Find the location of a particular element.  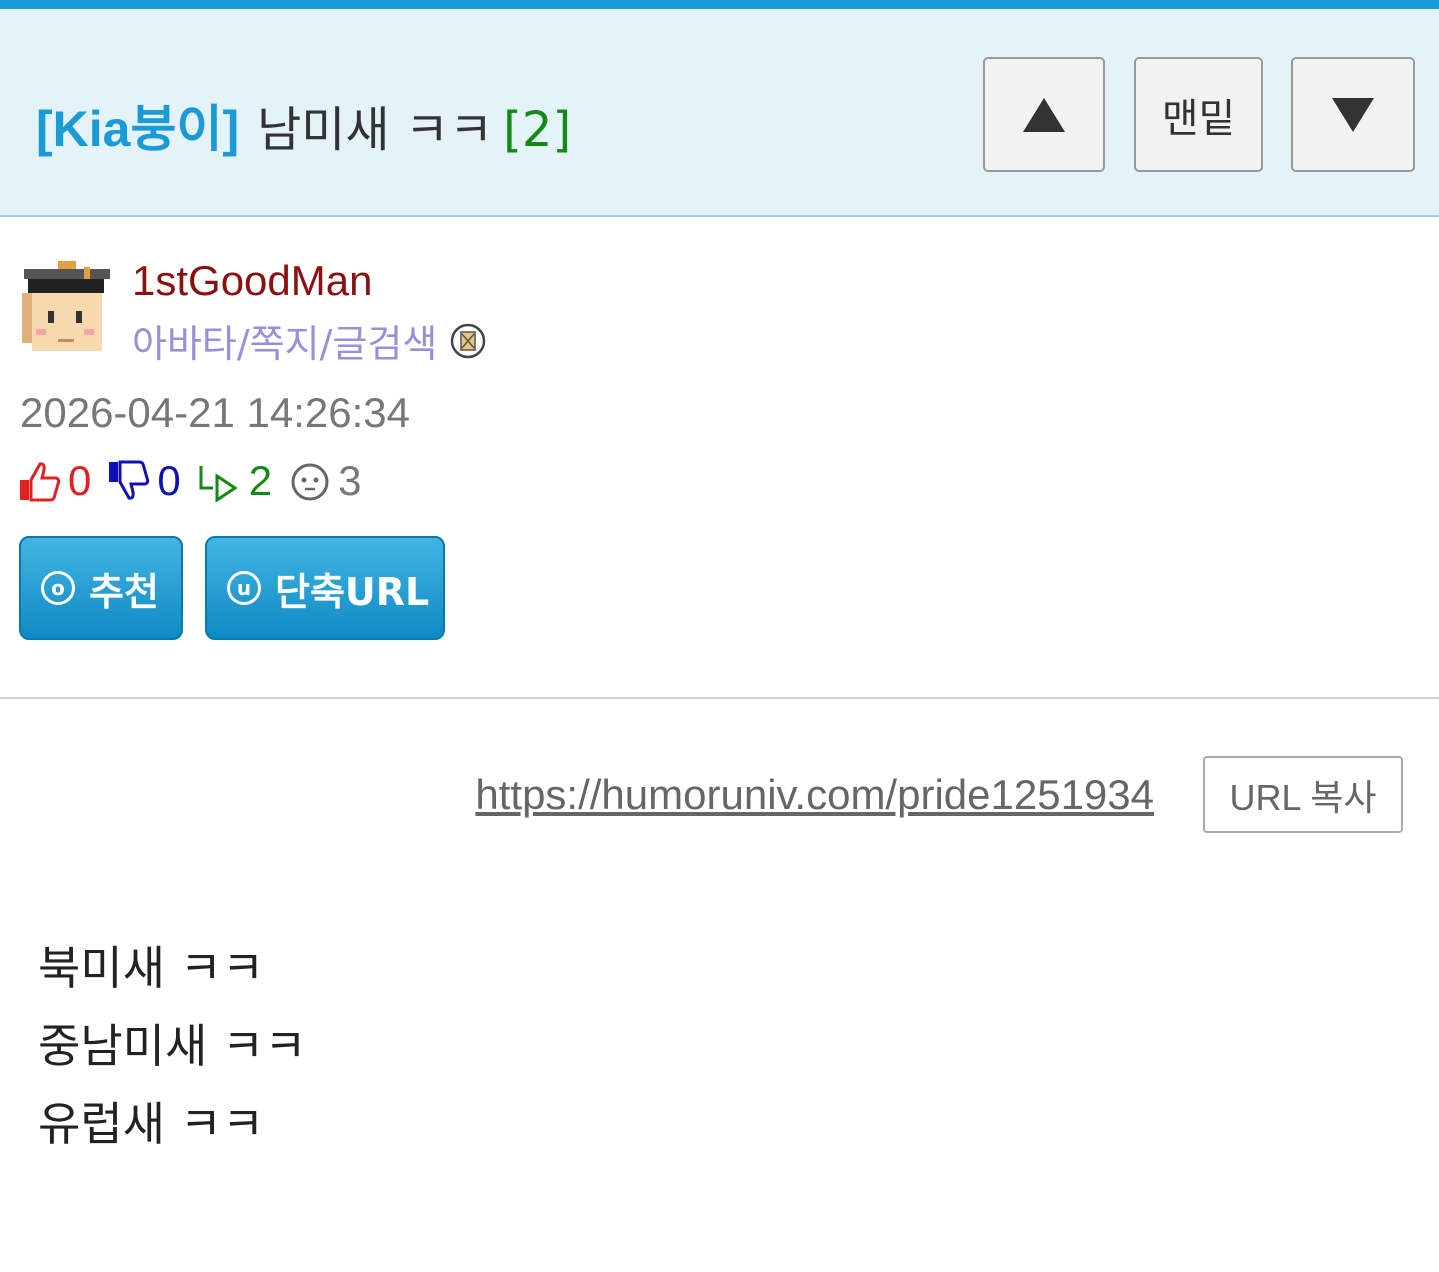

downvote-stat: 0 is located at coordinates (144, 481).